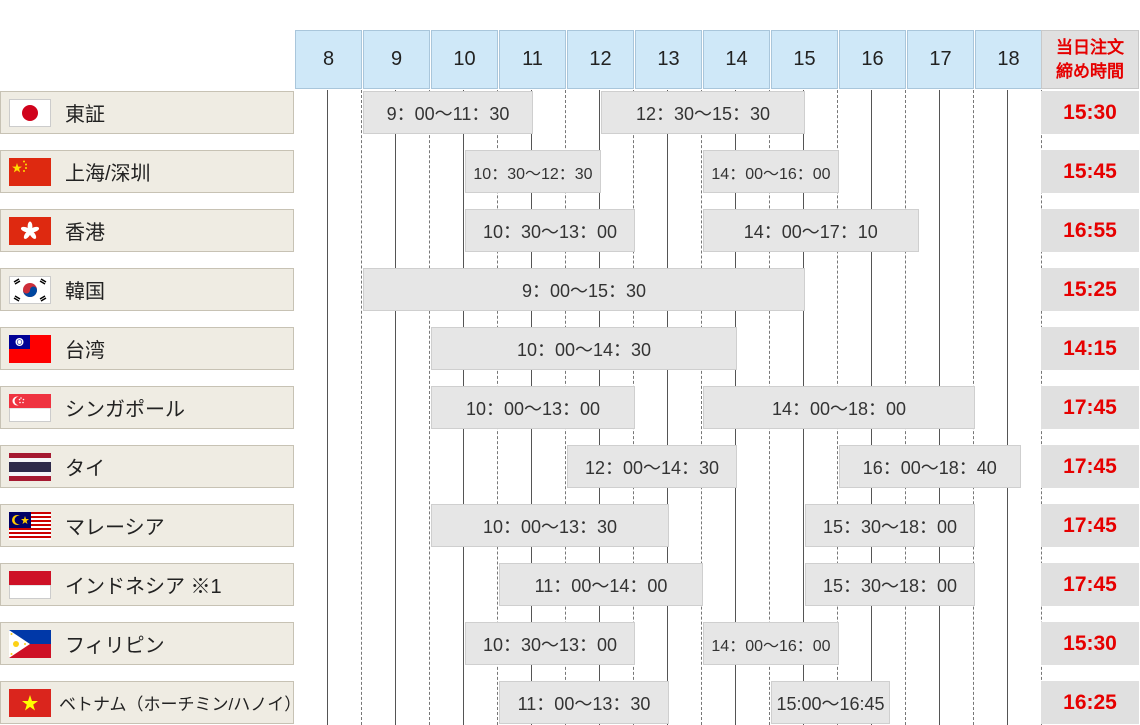 This screenshot has width=1140, height=725. What do you see at coordinates (85, 292) in the screenshot?
I see `market-name: 韓国` at bounding box center [85, 292].